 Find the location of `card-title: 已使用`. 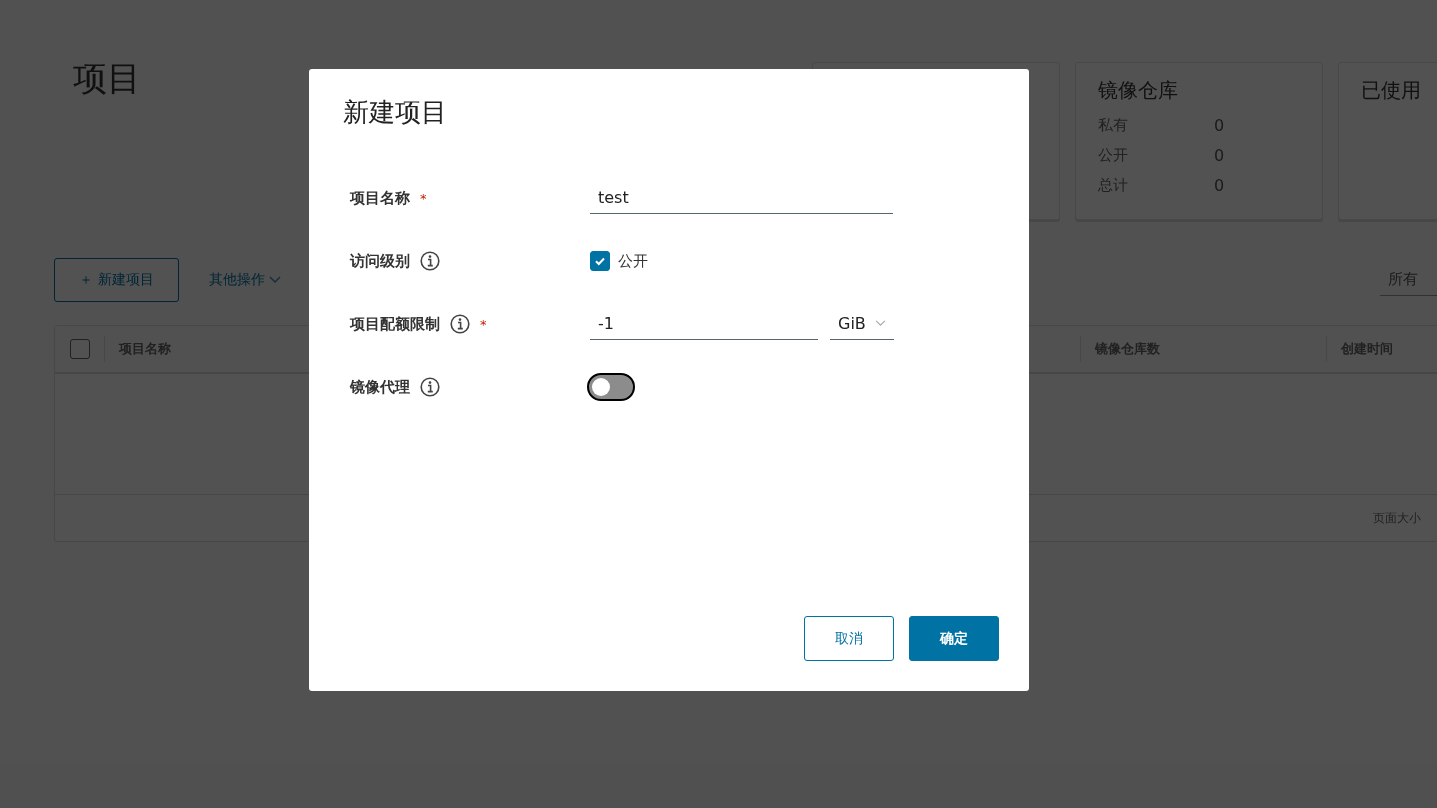

card-title: 已使用 is located at coordinates (1391, 90).